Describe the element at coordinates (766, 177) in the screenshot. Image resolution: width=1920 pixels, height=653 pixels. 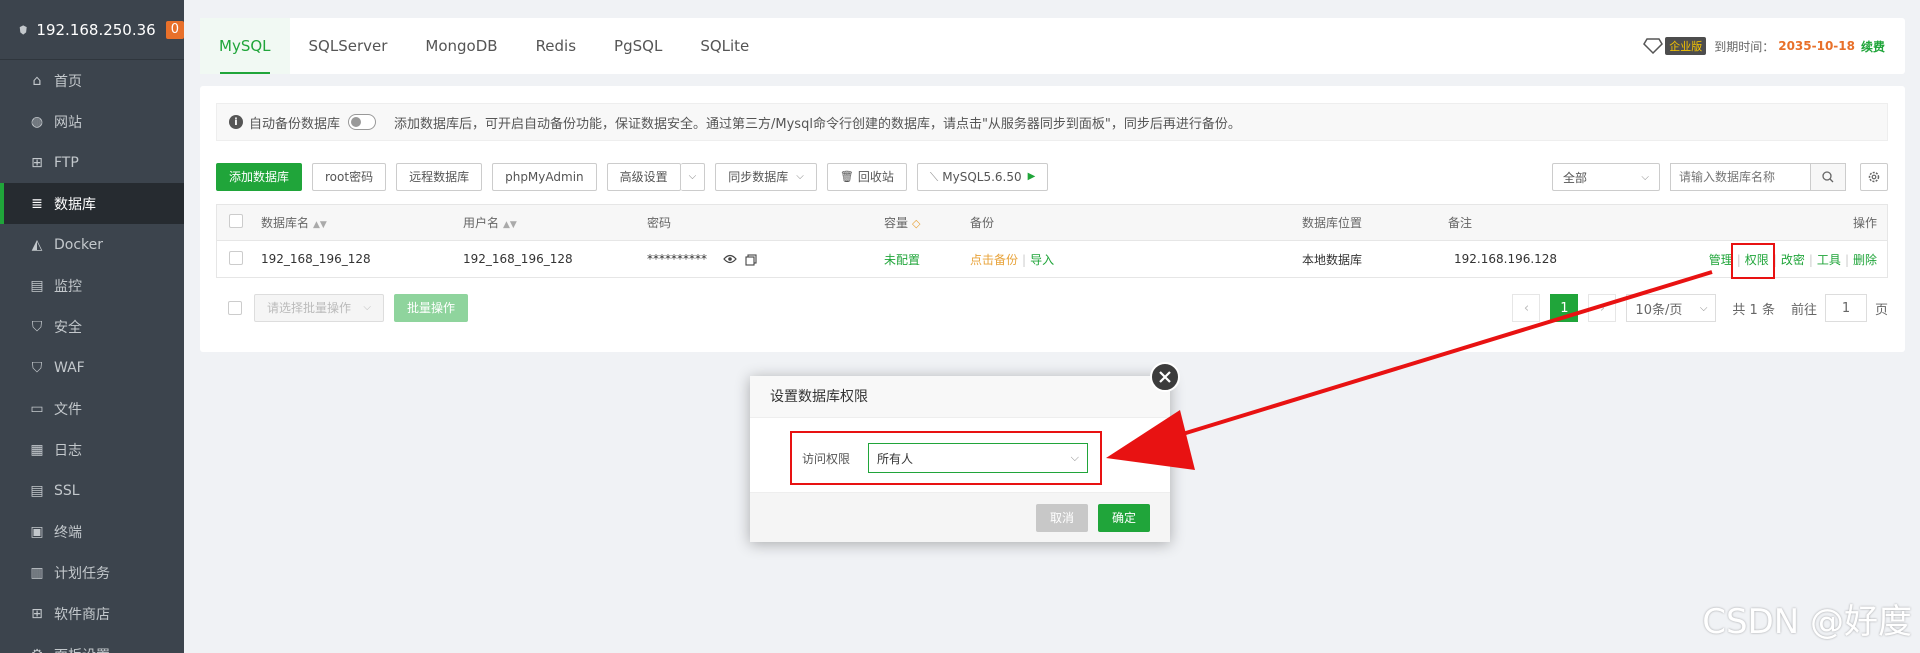
I see `sync-database-button: 同步数据库 ⌵` at that location.